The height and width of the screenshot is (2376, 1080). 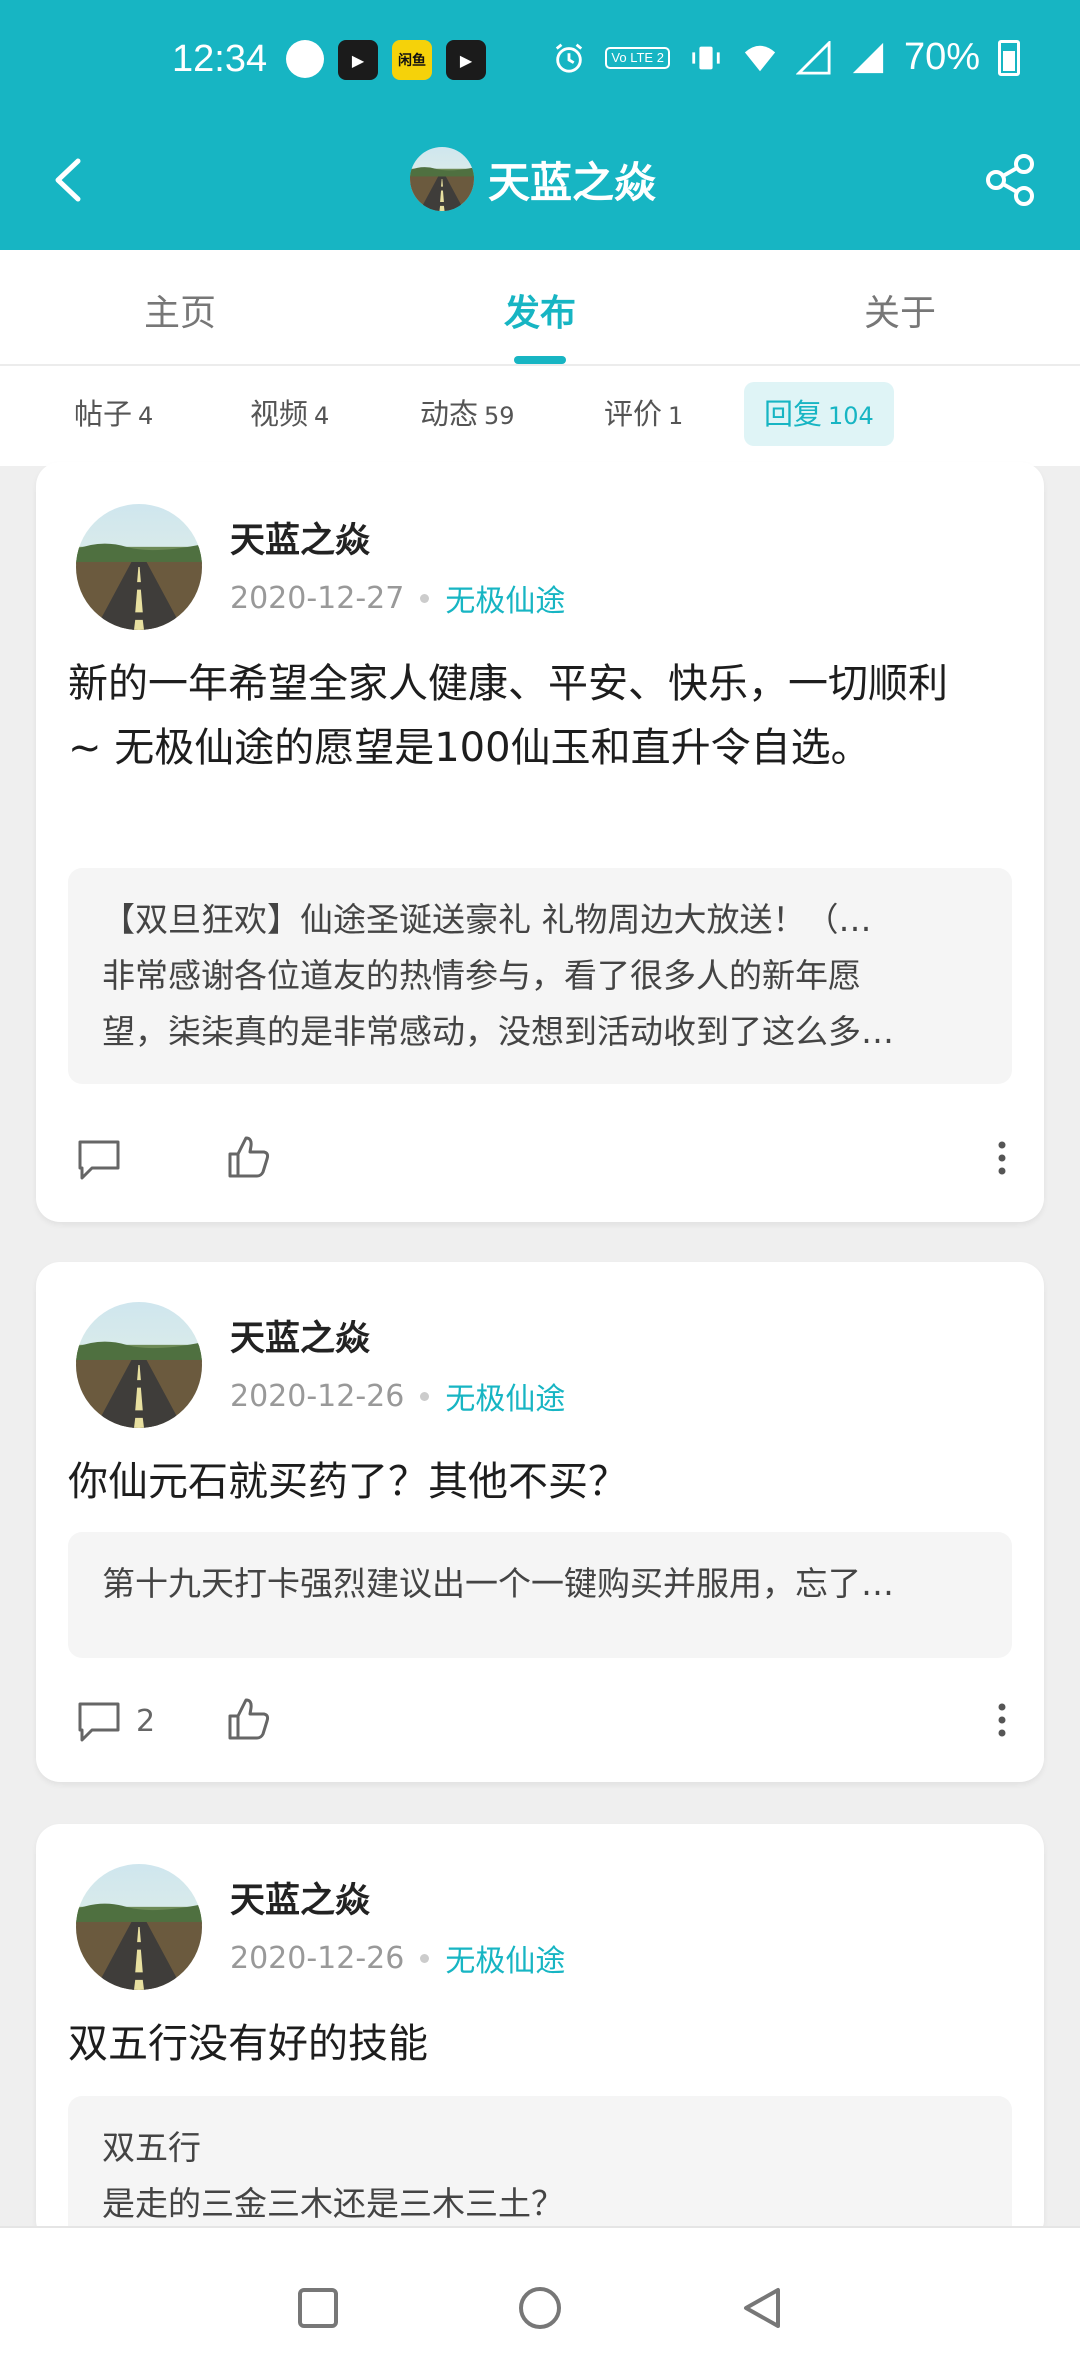 What do you see at coordinates (540, 2170) in the screenshot?
I see `quoted-post: 双五行 是走的三金三木还是三木三土？` at bounding box center [540, 2170].